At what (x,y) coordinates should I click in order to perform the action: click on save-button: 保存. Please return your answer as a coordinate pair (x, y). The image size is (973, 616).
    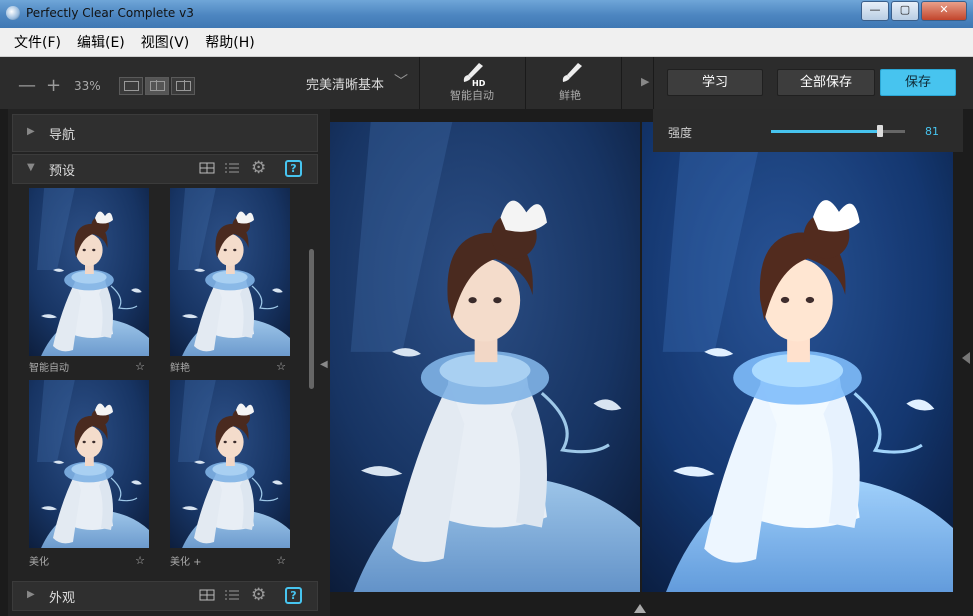
    Looking at the image, I should click on (918, 82).